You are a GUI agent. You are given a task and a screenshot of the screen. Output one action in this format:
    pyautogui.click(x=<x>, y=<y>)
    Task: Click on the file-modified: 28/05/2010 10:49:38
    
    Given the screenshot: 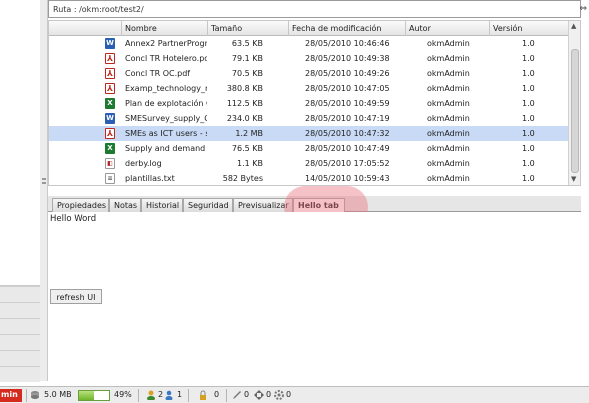 What is the action you would take?
    pyautogui.click(x=347, y=58)
    